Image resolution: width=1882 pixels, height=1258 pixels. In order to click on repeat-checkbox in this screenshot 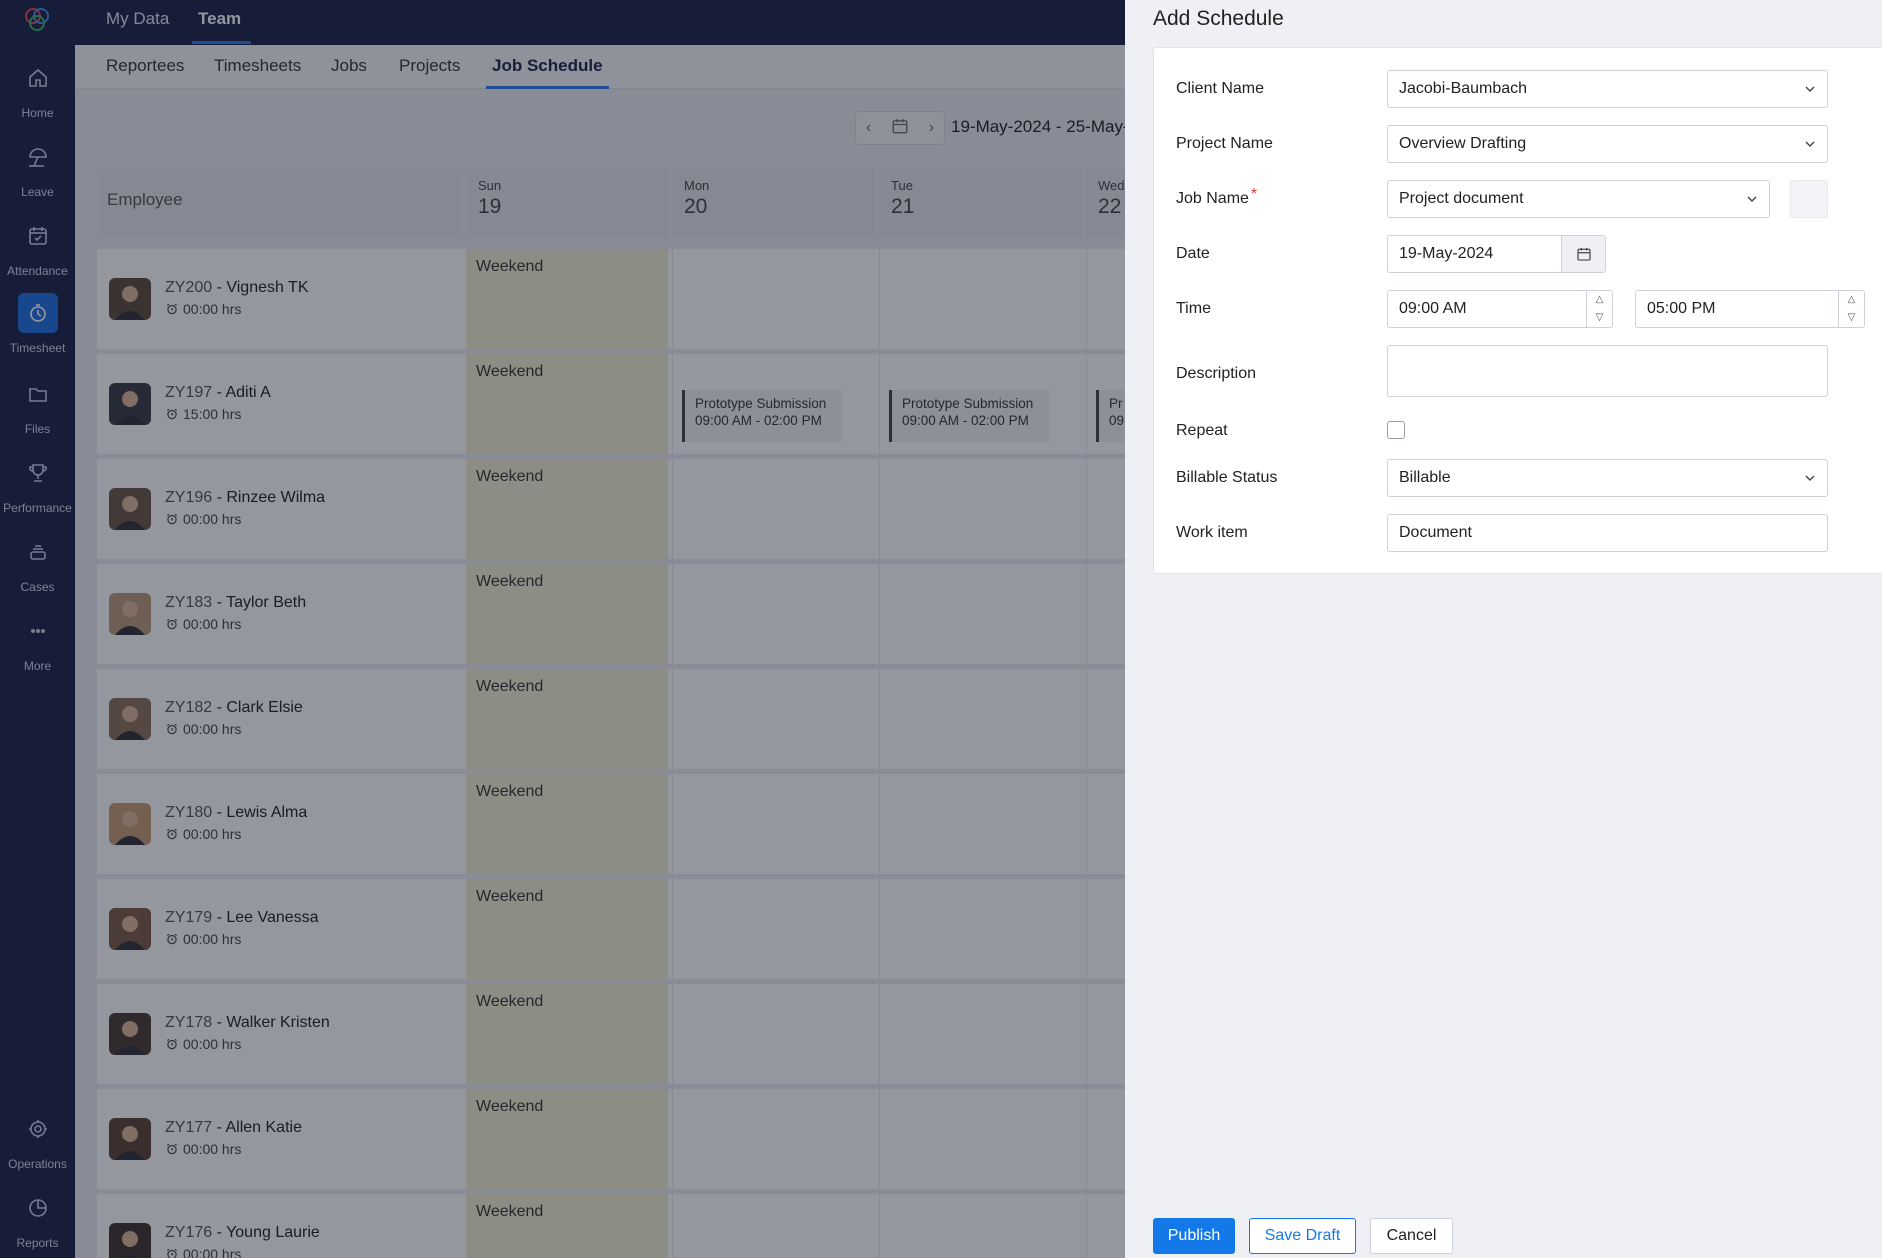, I will do `click(1396, 430)`.